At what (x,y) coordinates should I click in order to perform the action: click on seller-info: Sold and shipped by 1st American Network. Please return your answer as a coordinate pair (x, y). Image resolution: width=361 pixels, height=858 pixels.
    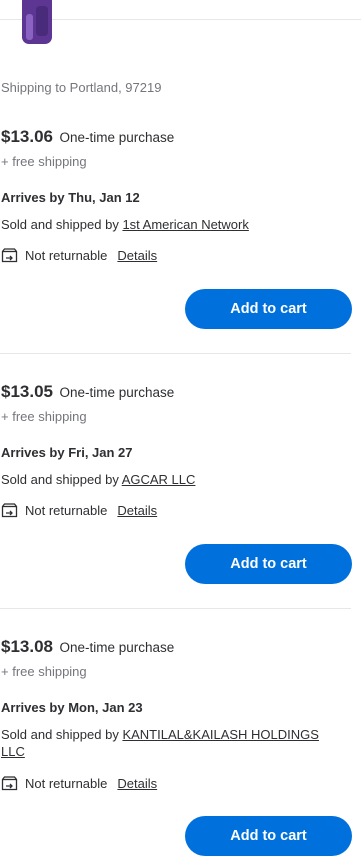
    Looking at the image, I should click on (171, 224).